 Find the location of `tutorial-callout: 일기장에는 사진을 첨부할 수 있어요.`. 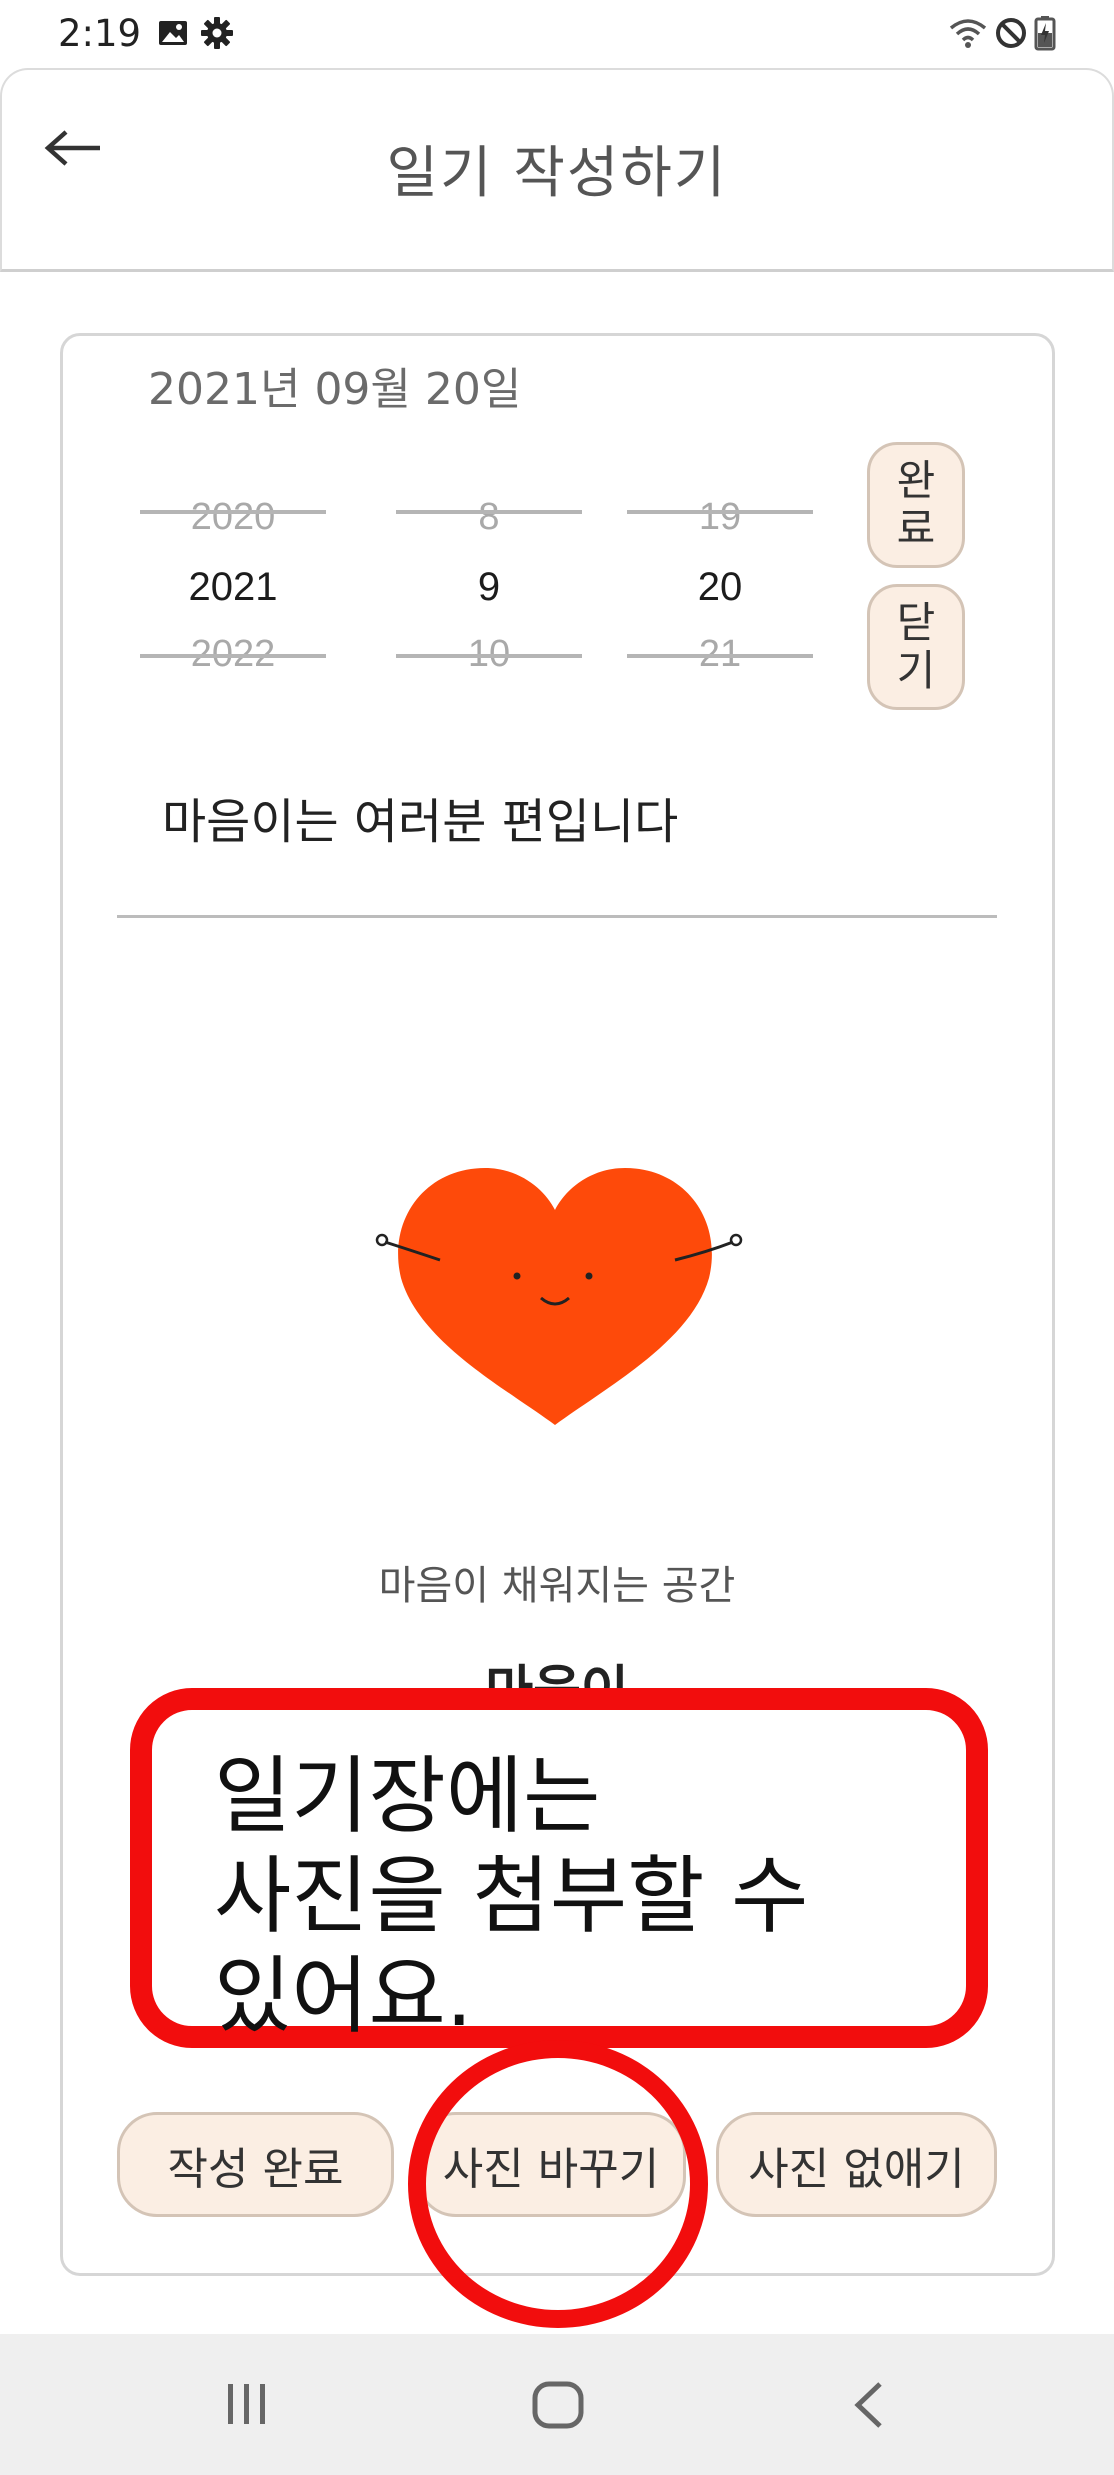

tutorial-callout: 일기장에는 사진을 첨부할 수 있어요. is located at coordinates (559, 1868).